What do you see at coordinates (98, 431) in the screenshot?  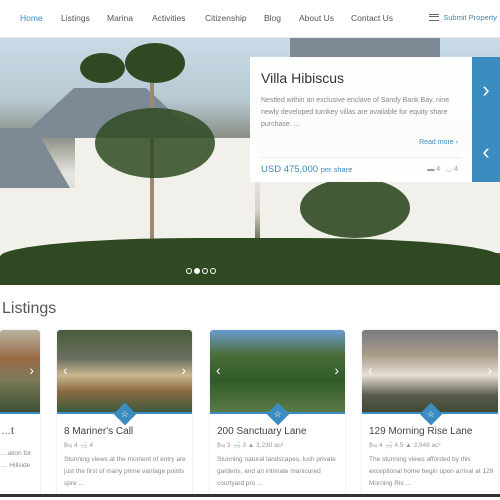 I see `listing-title: 8 Mariner's Call` at bounding box center [98, 431].